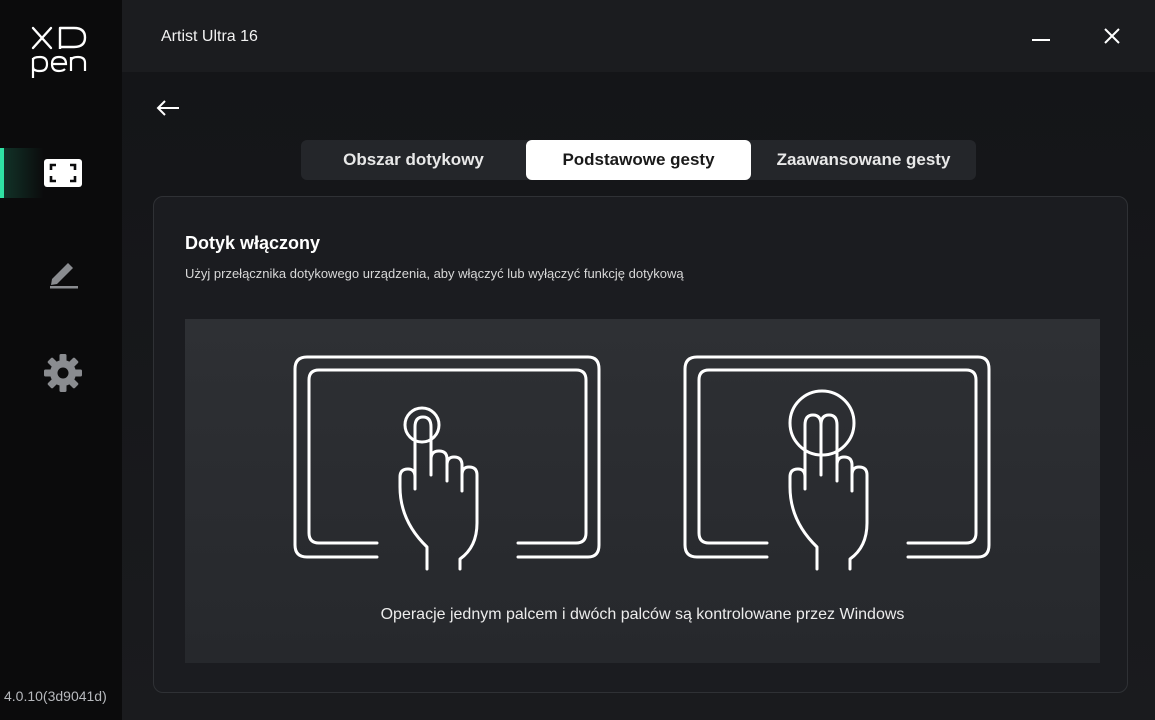 The height and width of the screenshot is (720, 1155). Describe the element at coordinates (1041, 40) in the screenshot. I see `minimize-icon` at that location.